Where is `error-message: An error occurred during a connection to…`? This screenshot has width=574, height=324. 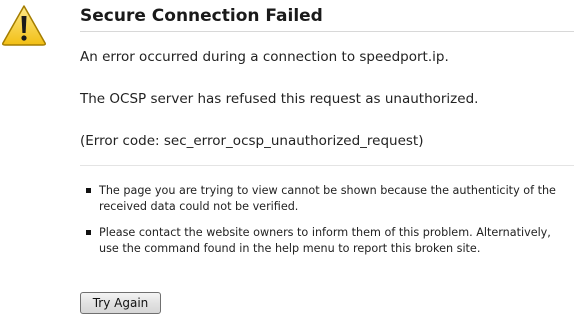
error-message: An error occurred during a connection to… is located at coordinates (264, 57).